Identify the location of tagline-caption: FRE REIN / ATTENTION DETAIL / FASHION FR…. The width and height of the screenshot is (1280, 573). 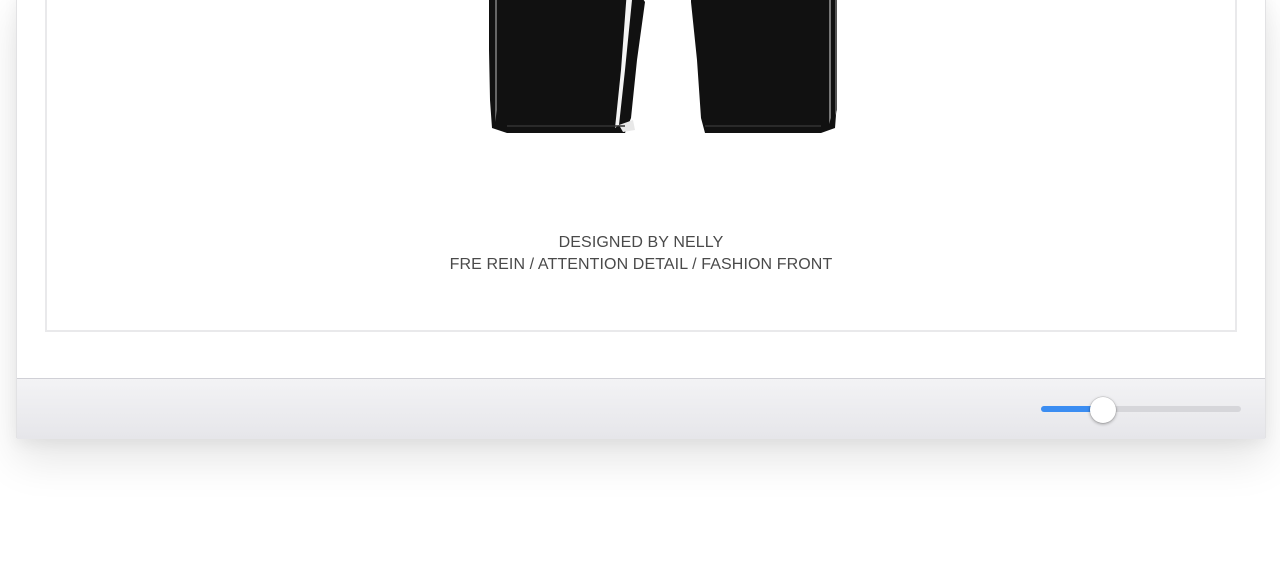
(641, 264).